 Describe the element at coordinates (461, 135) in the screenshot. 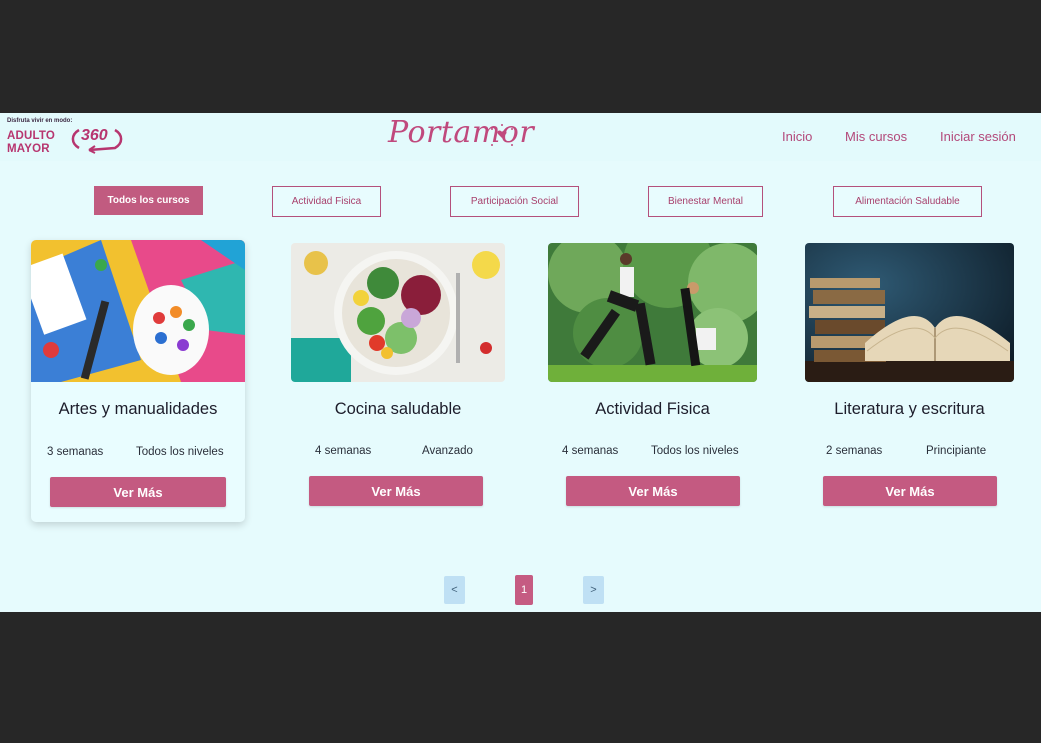

I see `portamor-logo: Portamor` at that location.